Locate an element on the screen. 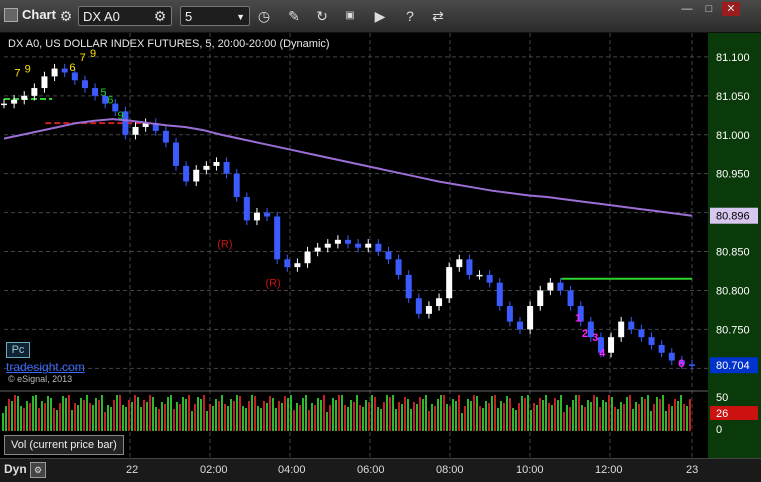 This screenshot has width=761, height=482. symbol-settings-icon: ⚙ is located at coordinates (66, 16).